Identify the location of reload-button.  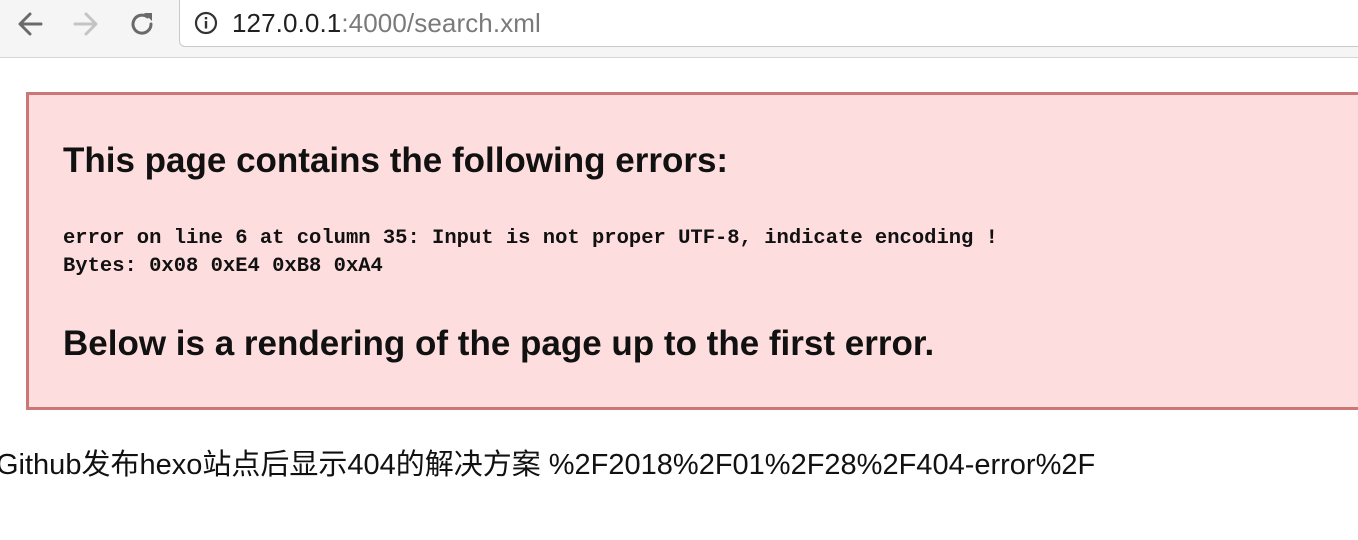
(142, 24).